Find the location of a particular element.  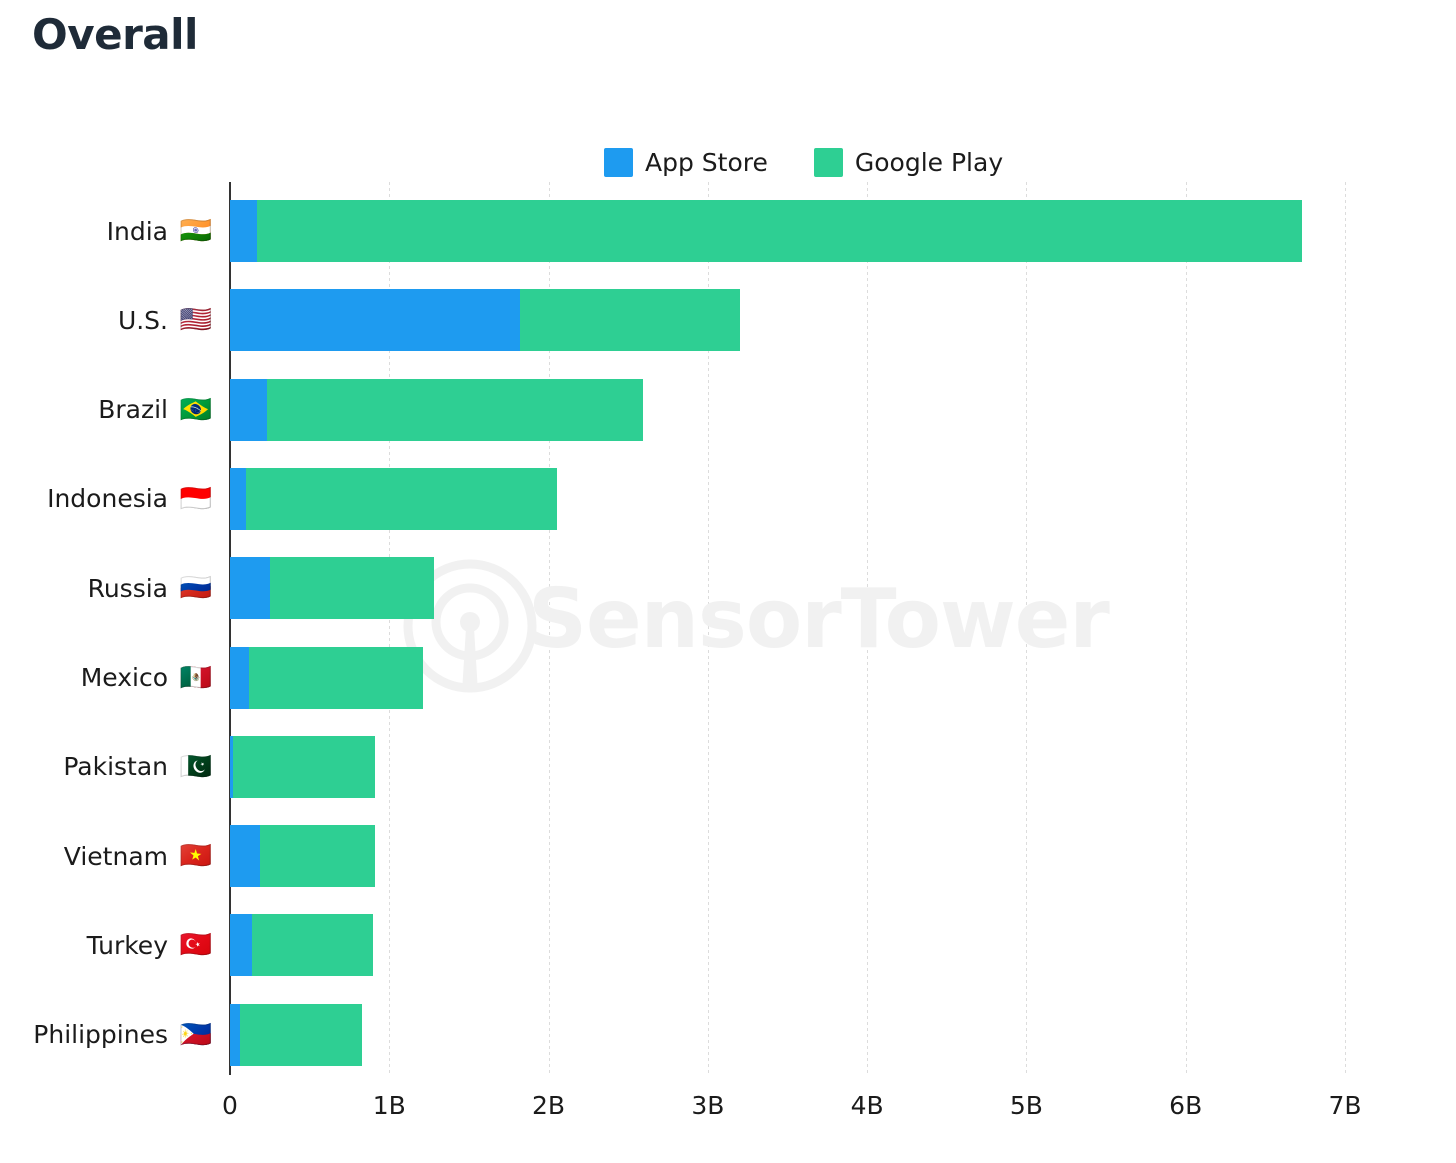

country-flag-icon: 🇵🇰 is located at coordinates (196, 766).